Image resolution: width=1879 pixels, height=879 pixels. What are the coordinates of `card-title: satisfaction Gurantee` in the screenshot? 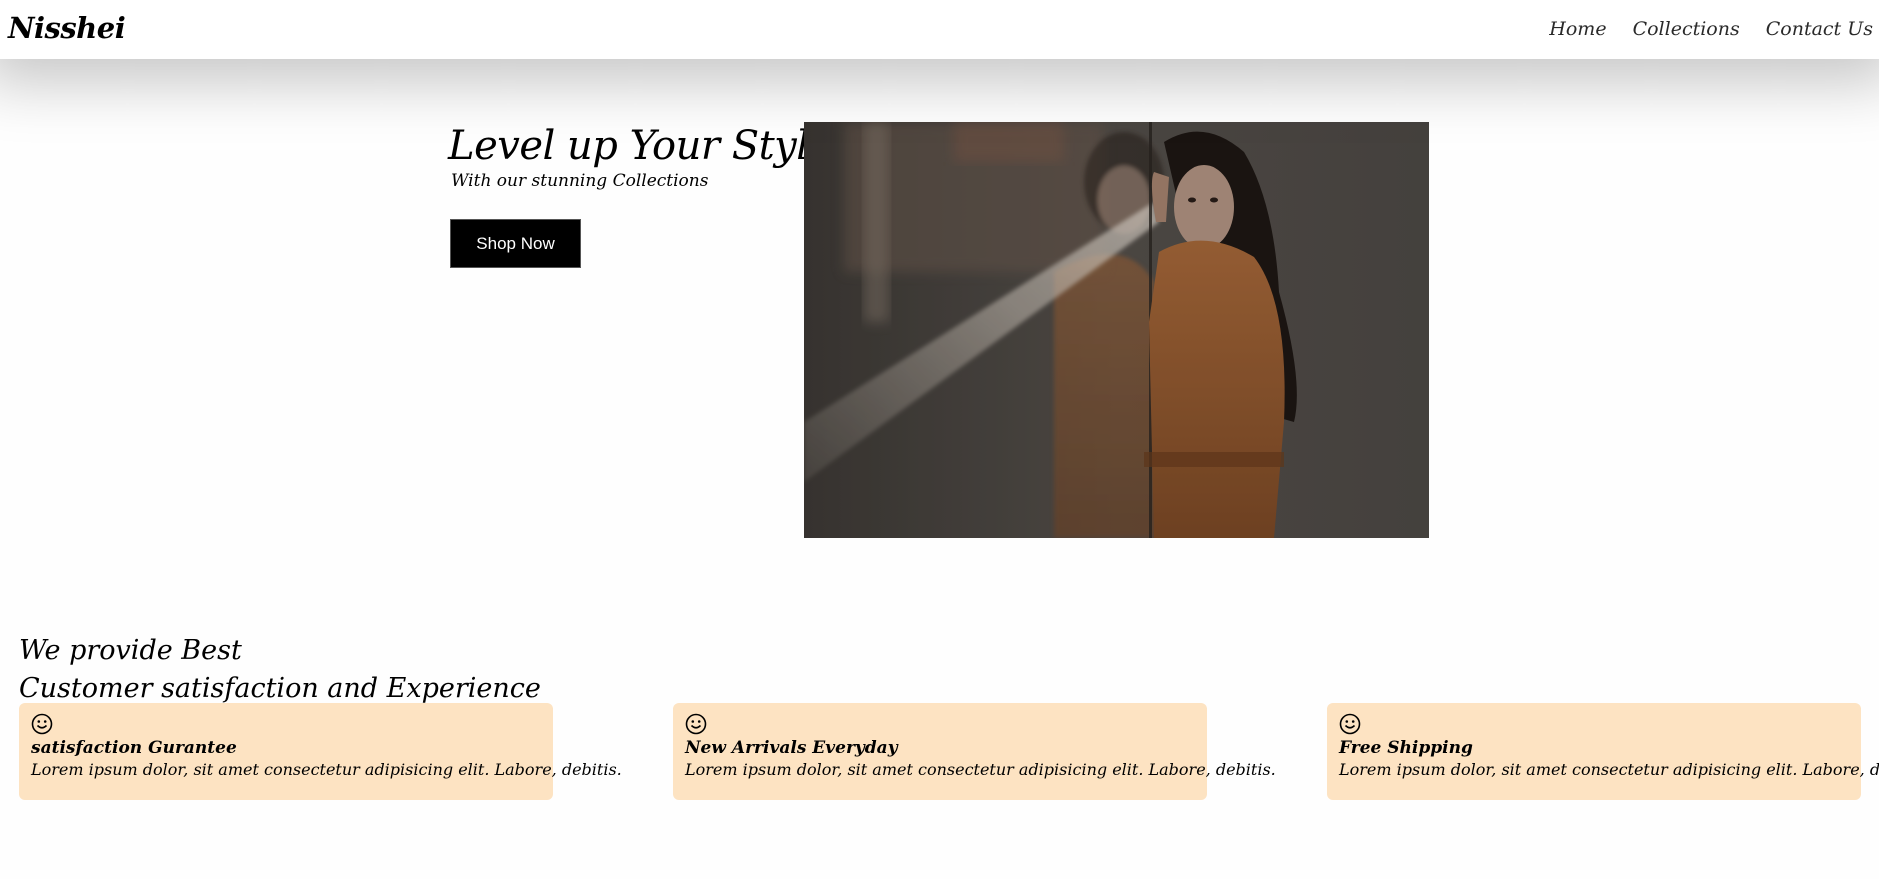 It's located at (134, 748).